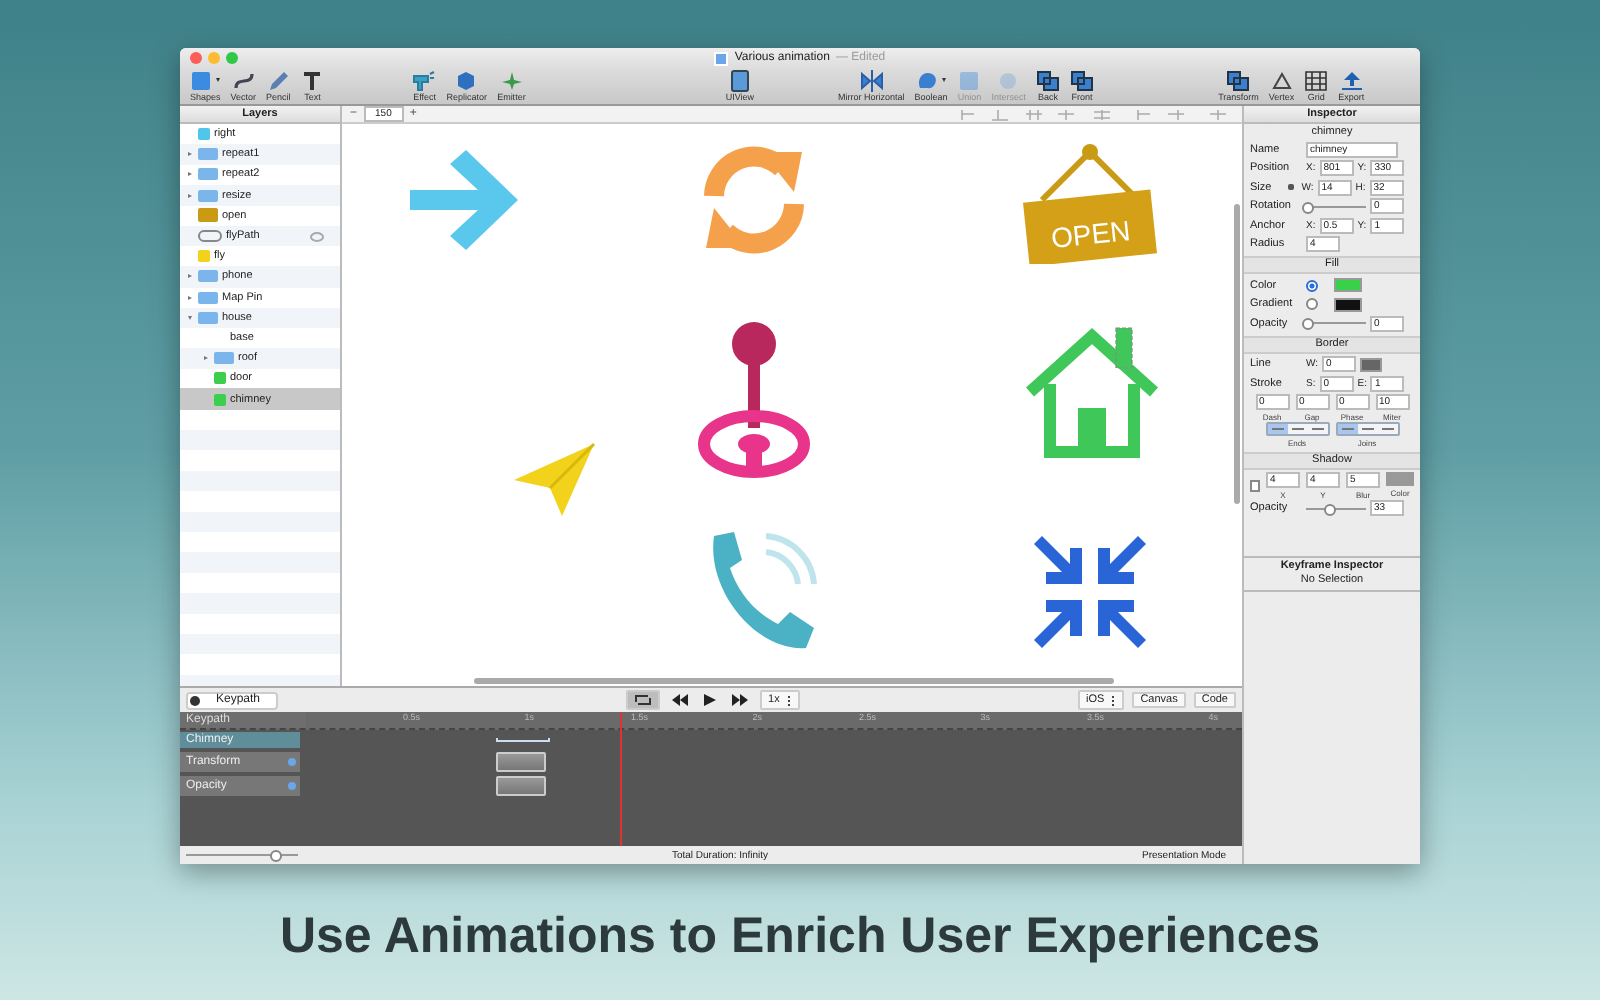 The height and width of the screenshot is (1000, 1600). I want to click on sign-text: OPEN, so click(1090, 234).